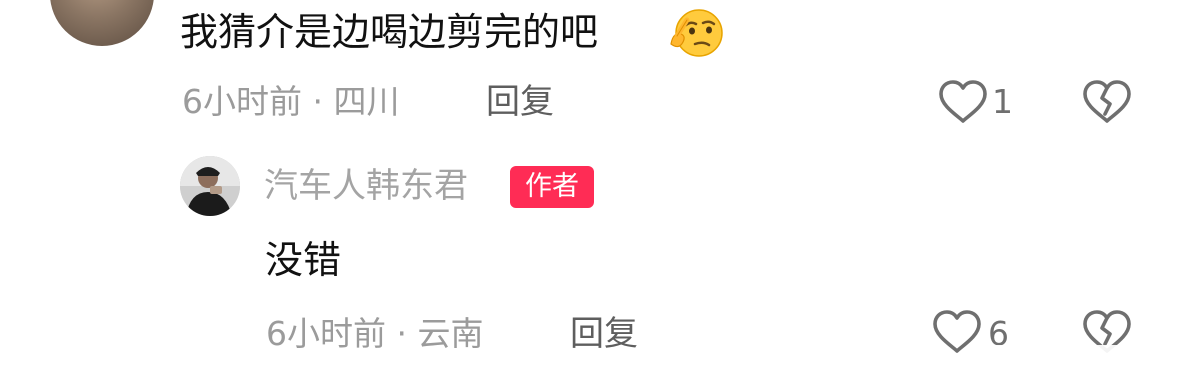  What do you see at coordinates (1107, 102) in the screenshot?
I see `broken-heart-icon` at bounding box center [1107, 102].